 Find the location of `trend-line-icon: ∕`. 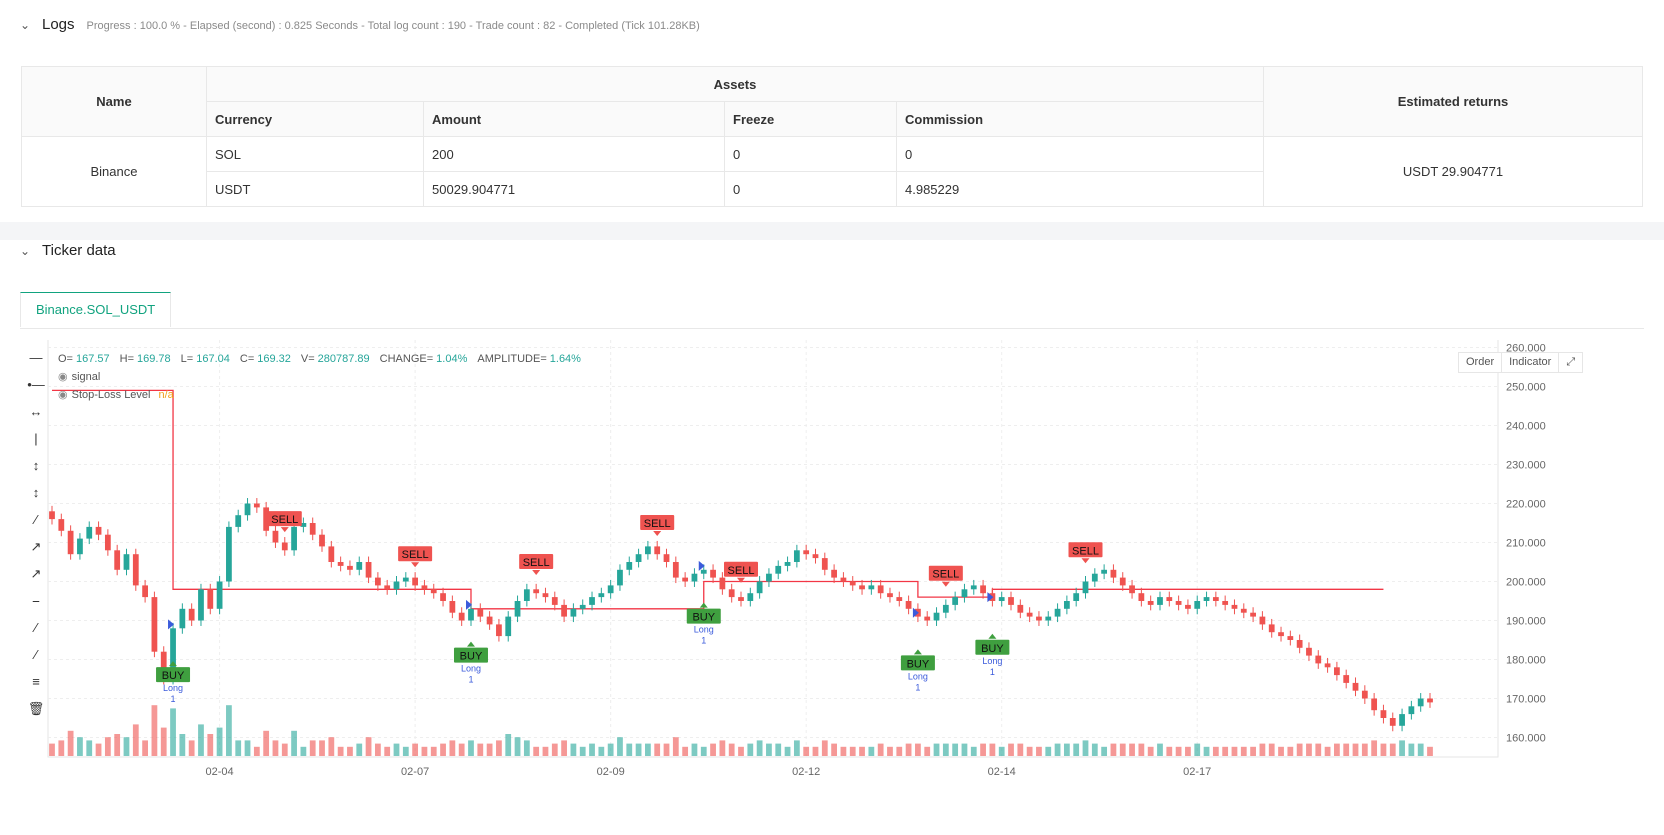

trend-line-icon: ∕ is located at coordinates (36, 519).